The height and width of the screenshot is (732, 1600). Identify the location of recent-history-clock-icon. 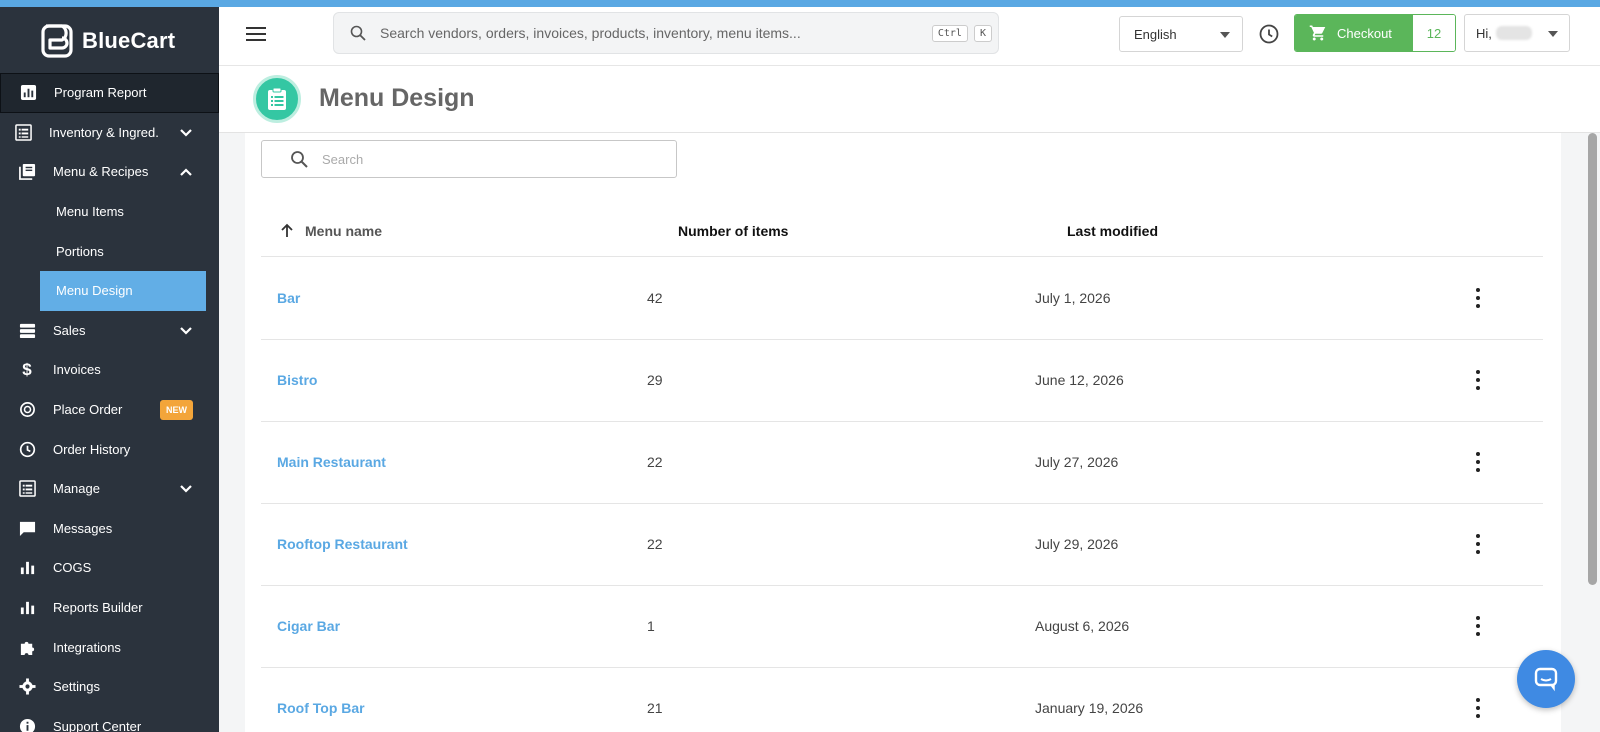
(1269, 34).